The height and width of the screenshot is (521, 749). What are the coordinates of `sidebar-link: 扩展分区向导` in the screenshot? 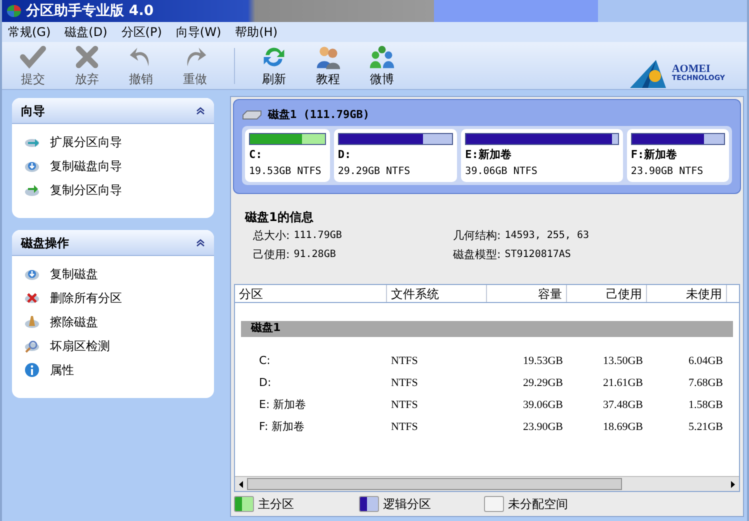 It's located at (86, 142).